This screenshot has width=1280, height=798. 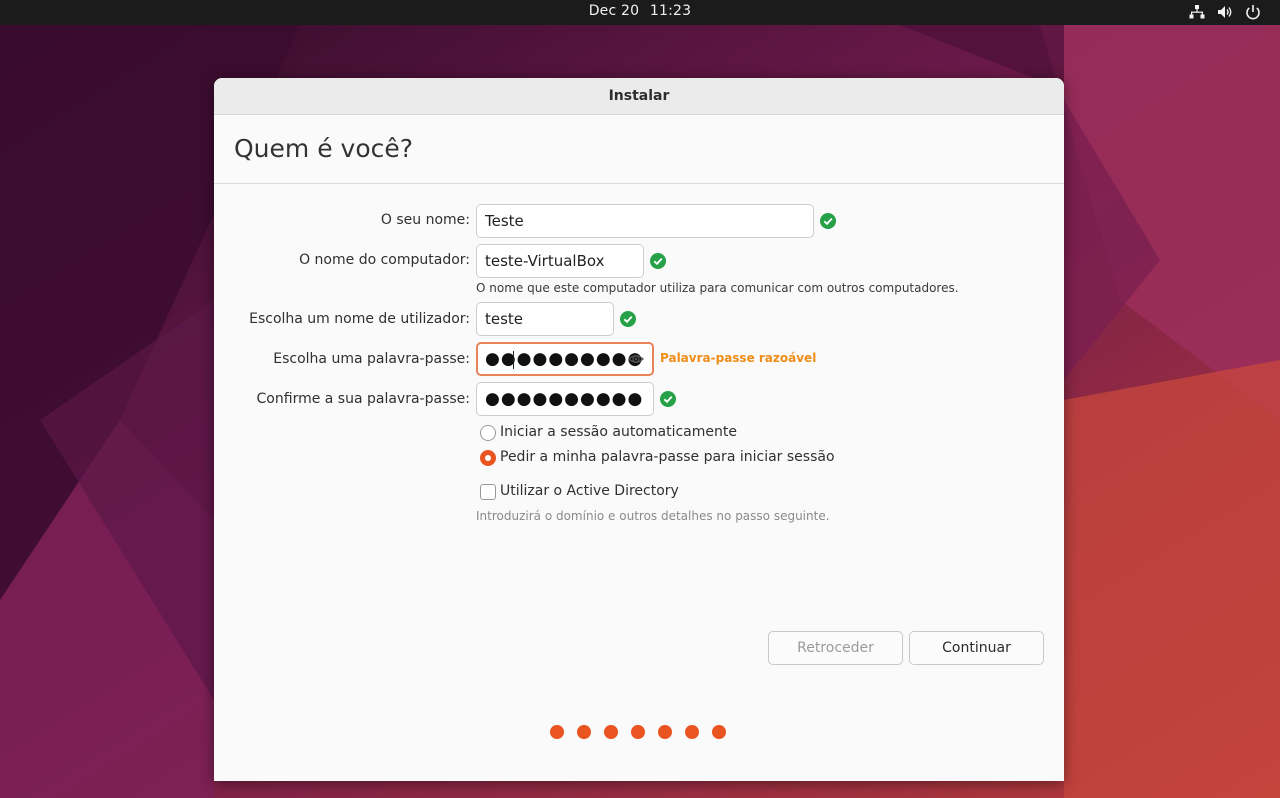 What do you see at coordinates (488, 433) in the screenshot?
I see `radio-button` at bounding box center [488, 433].